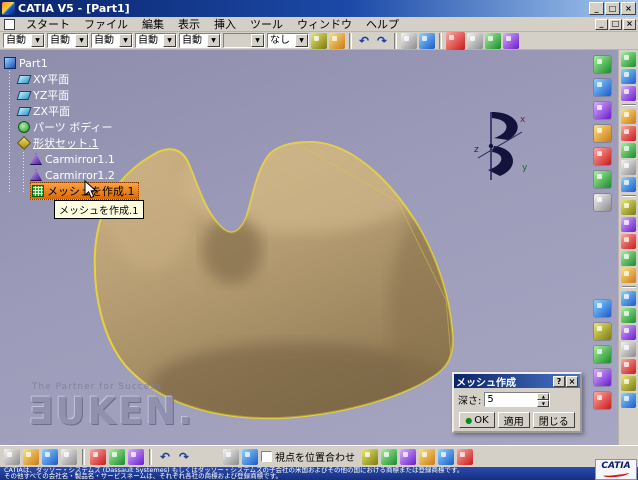  Describe the element at coordinates (153, 24) in the screenshot. I see `menu-edit: 編集` at that location.